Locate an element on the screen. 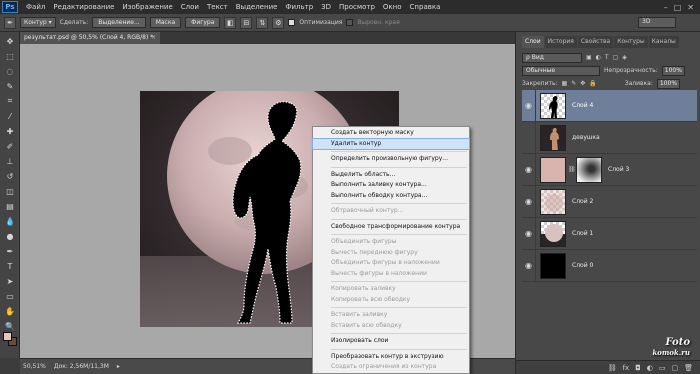  brush-tool-icon: ✐ is located at coordinates (10, 146).